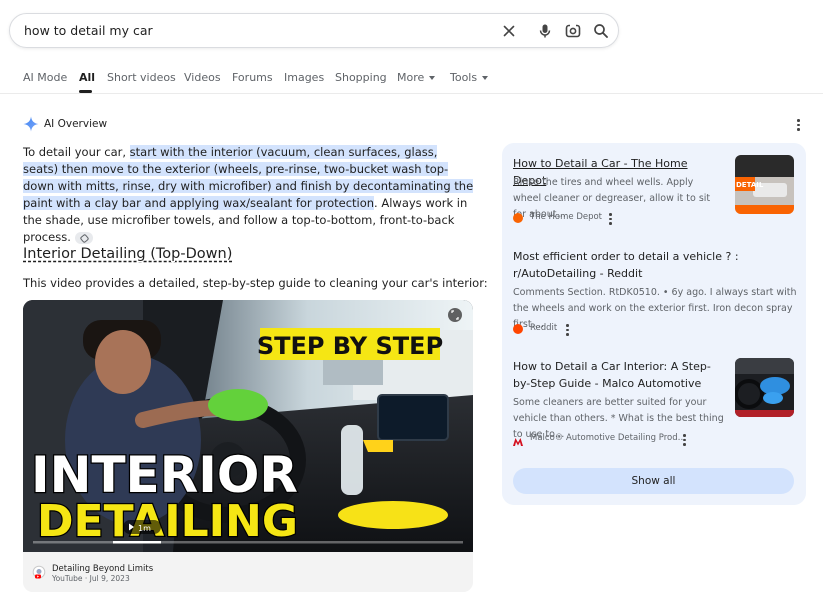 Image resolution: width=823 pixels, height=600 pixels. Describe the element at coordinates (141, 77) in the screenshot. I see `tab-short-videos: Short videos` at that location.